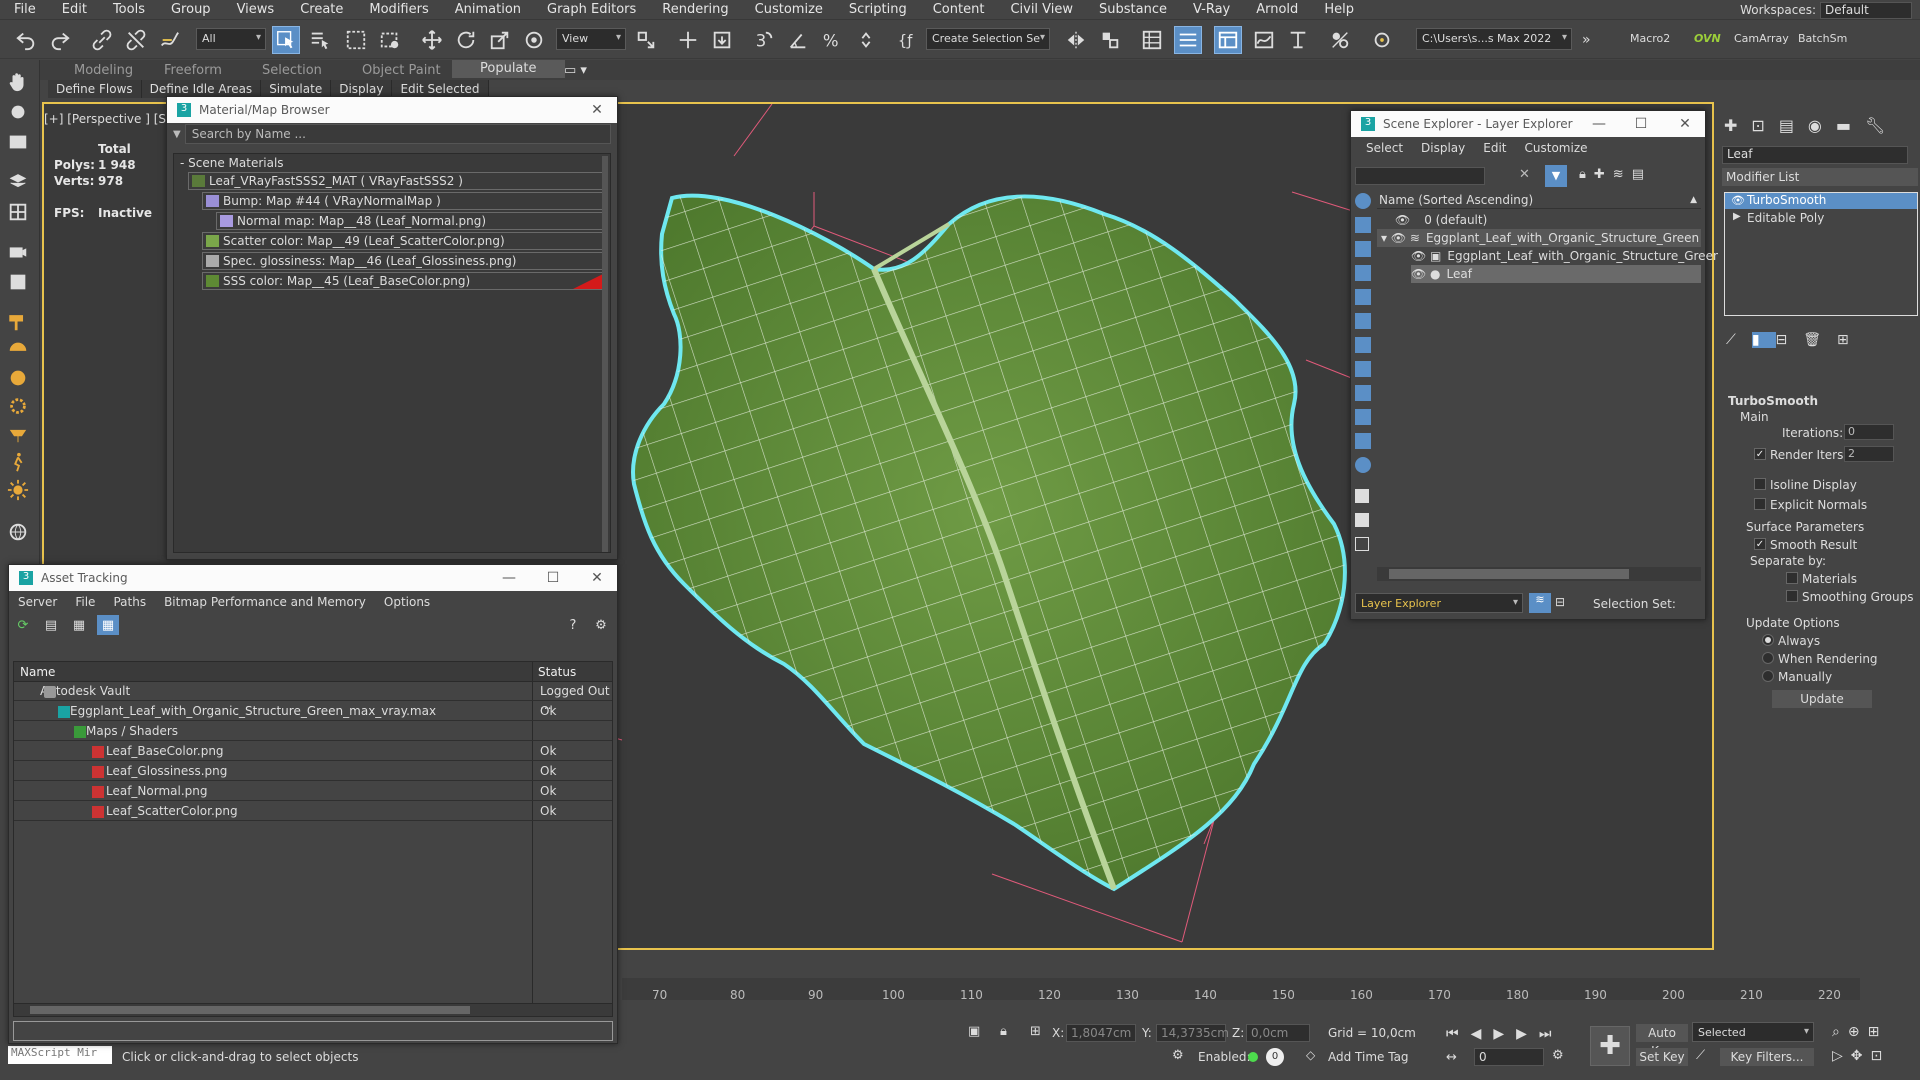  What do you see at coordinates (959, 10) in the screenshot?
I see `menu-content: Content` at bounding box center [959, 10].